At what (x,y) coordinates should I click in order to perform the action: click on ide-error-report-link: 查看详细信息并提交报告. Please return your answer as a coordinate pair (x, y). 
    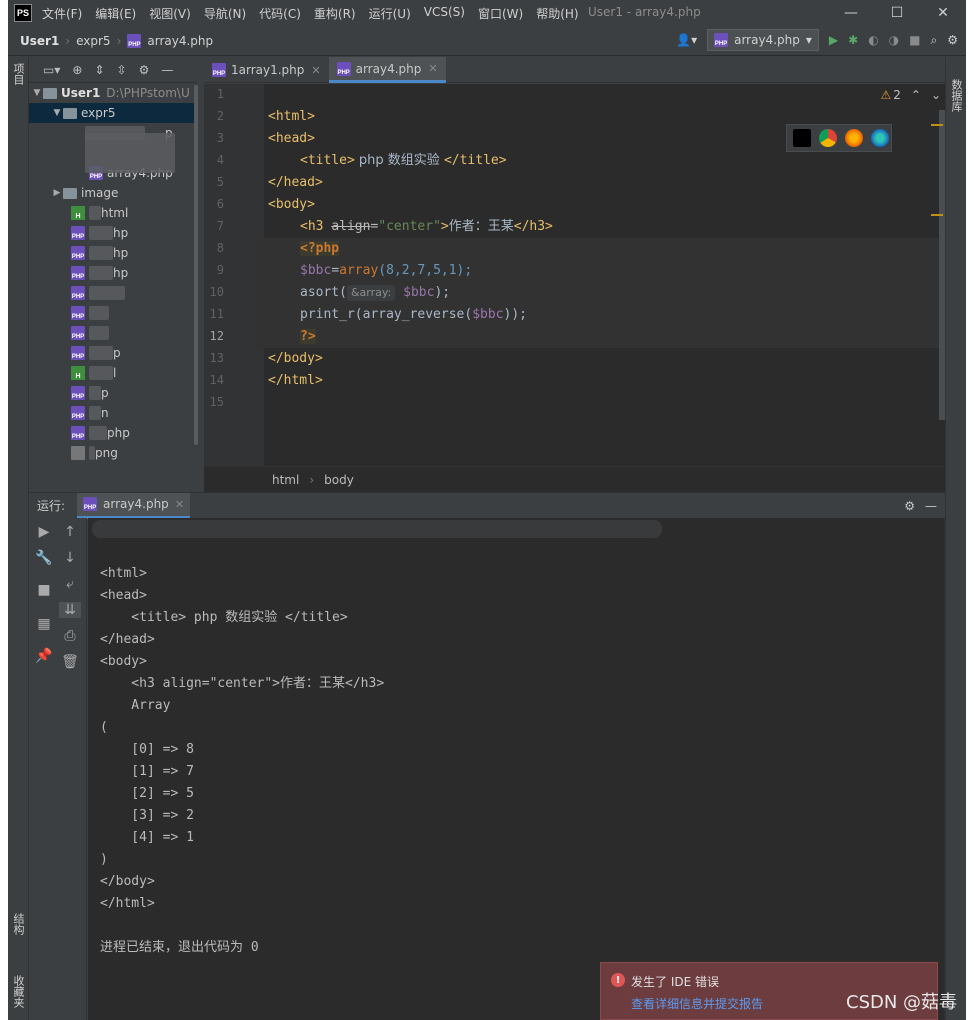
    Looking at the image, I should click on (697, 1003).